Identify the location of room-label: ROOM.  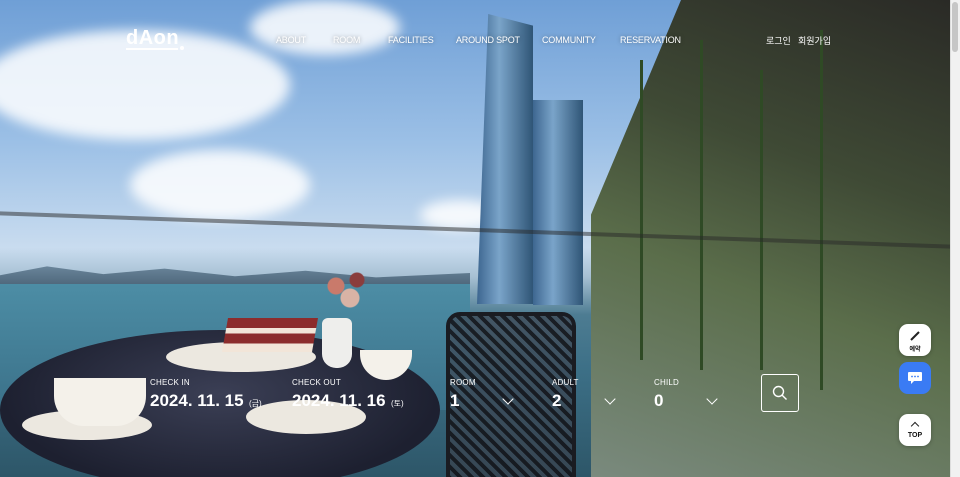
(463, 382).